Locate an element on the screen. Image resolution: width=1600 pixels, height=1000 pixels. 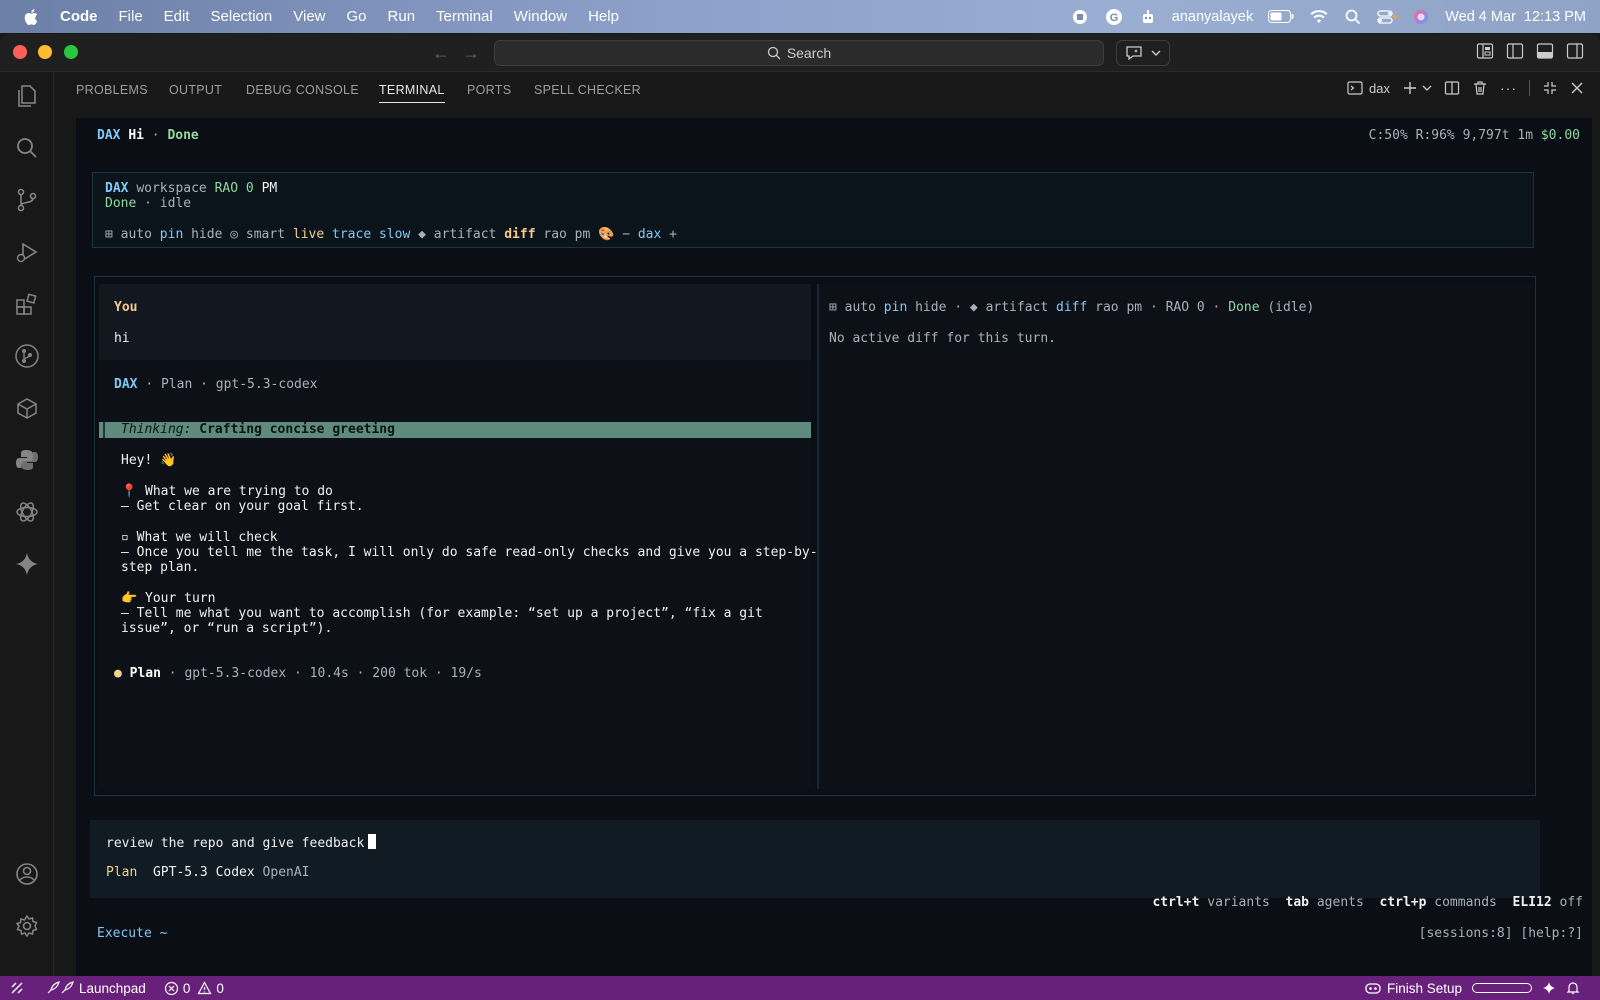
command-center-search: Search is located at coordinates (799, 53).